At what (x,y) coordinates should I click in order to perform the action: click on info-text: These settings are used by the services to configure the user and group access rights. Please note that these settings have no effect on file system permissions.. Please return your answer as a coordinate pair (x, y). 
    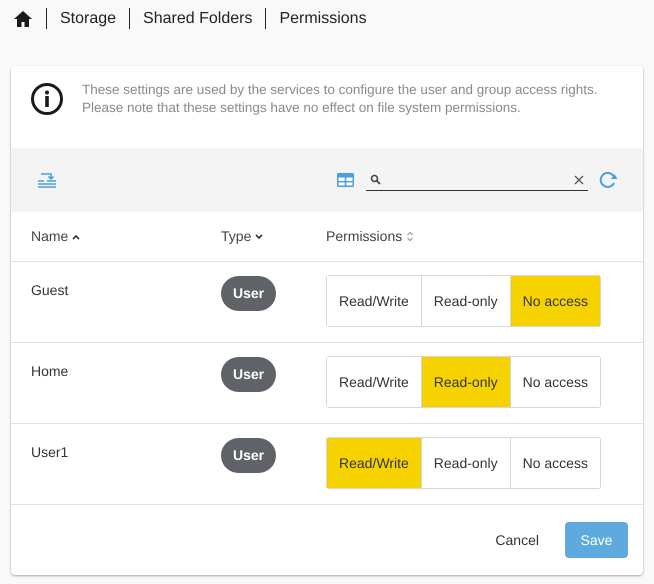
    Looking at the image, I should click on (340, 99).